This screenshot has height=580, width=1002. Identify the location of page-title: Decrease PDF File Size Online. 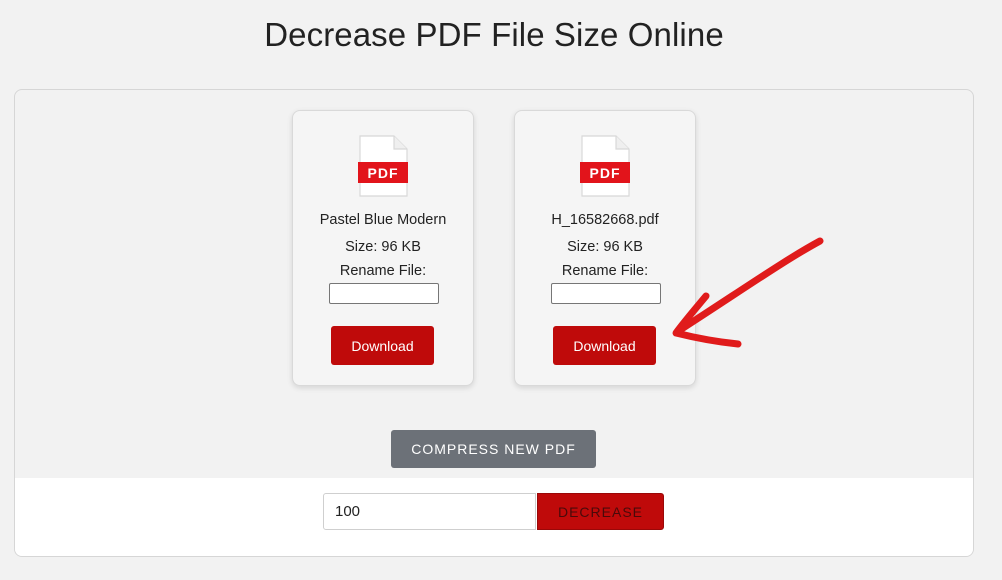
(494, 34).